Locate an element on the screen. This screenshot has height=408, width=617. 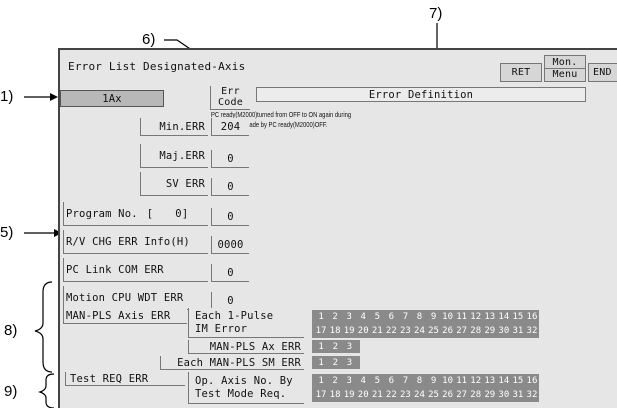
callout-7: 7) is located at coordinates (436, 13).